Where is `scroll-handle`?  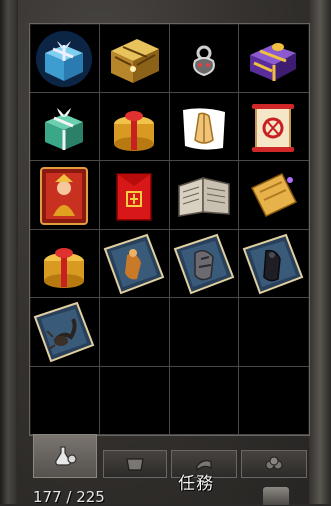
scroll-handle is located at coordinates (276, 496).